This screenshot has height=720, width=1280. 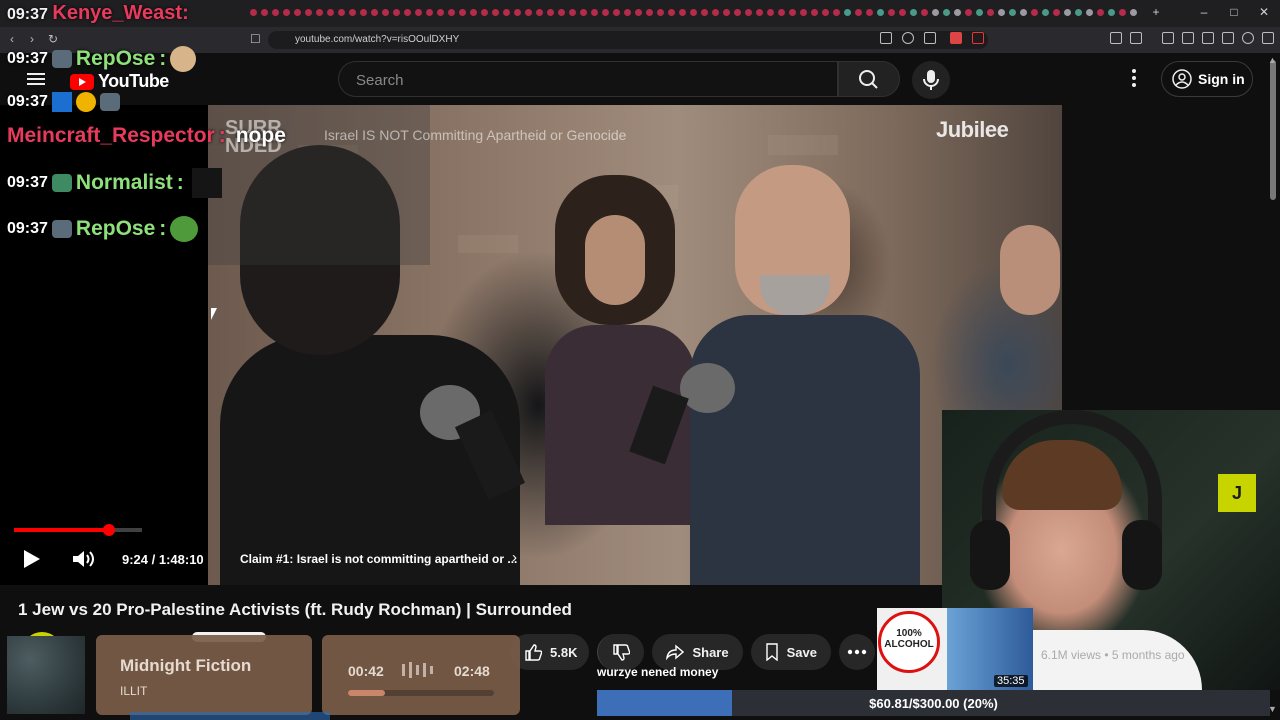 What do you see at coordinates (1272, 709) in the screenshot?
I see `scroll-down-icon: ▼` at bounding box center [1272, 709].